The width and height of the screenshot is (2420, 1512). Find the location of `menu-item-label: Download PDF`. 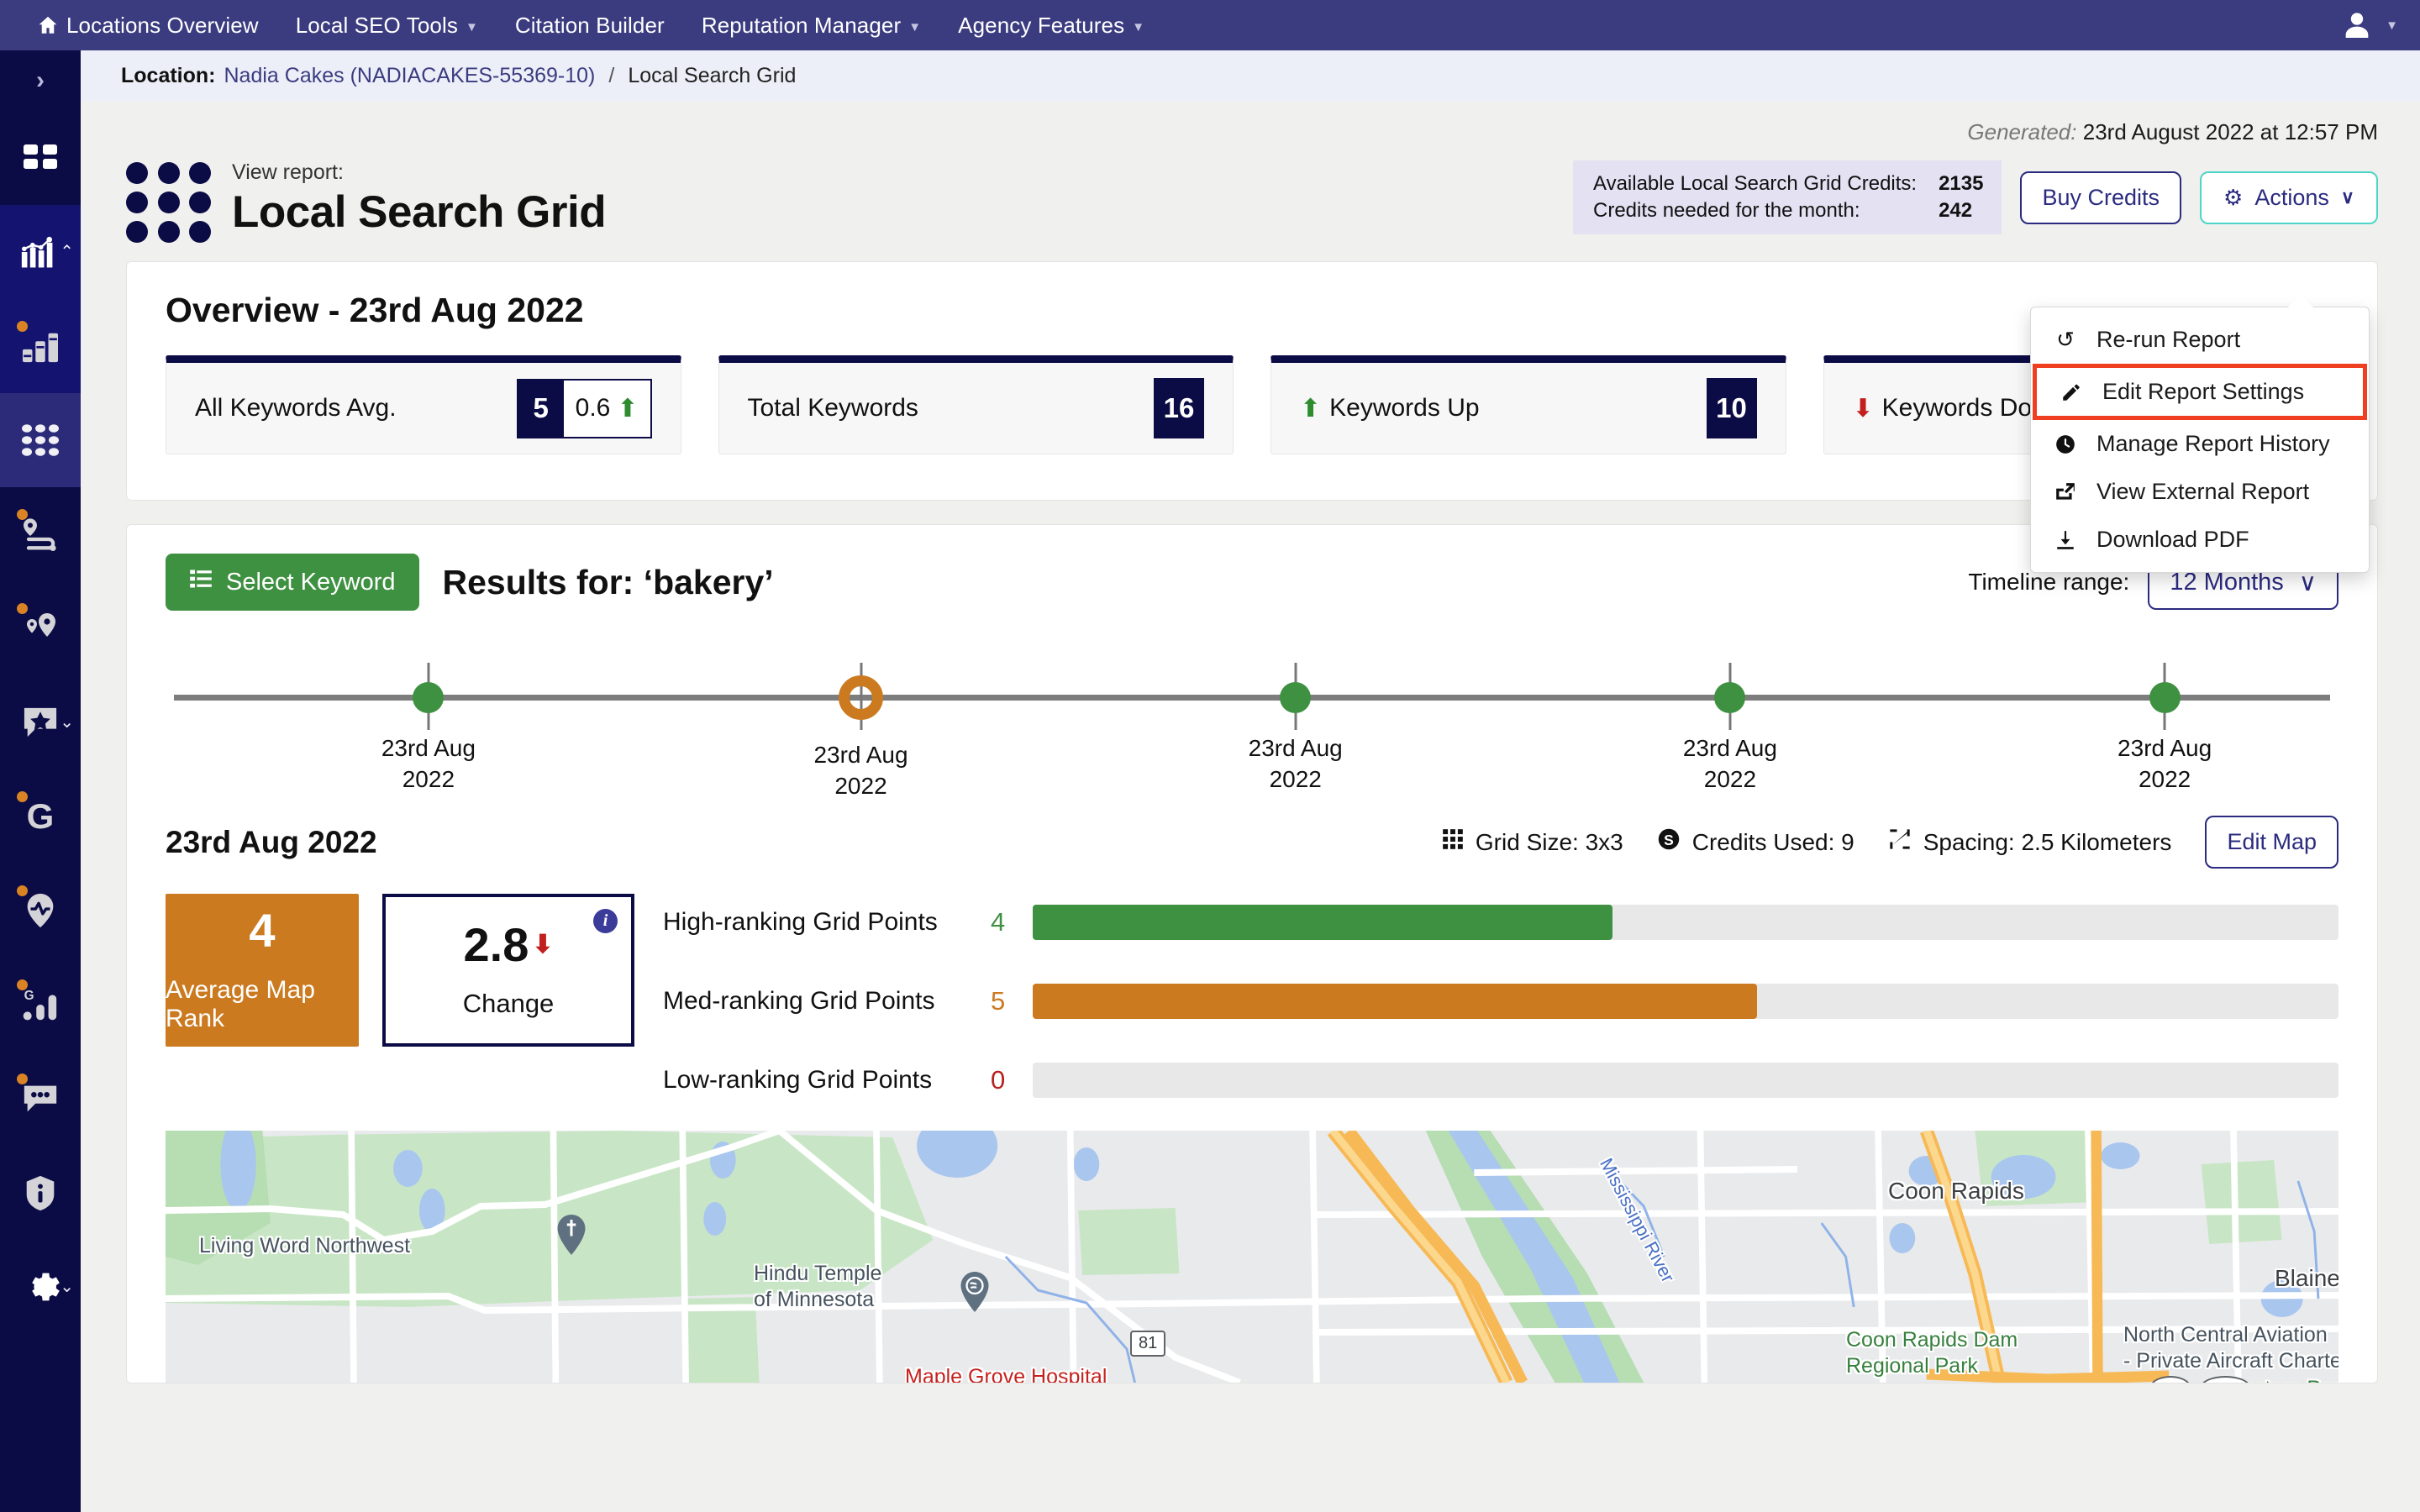

menu-item-label: Download PDF is located at coordinates (2172, 539).